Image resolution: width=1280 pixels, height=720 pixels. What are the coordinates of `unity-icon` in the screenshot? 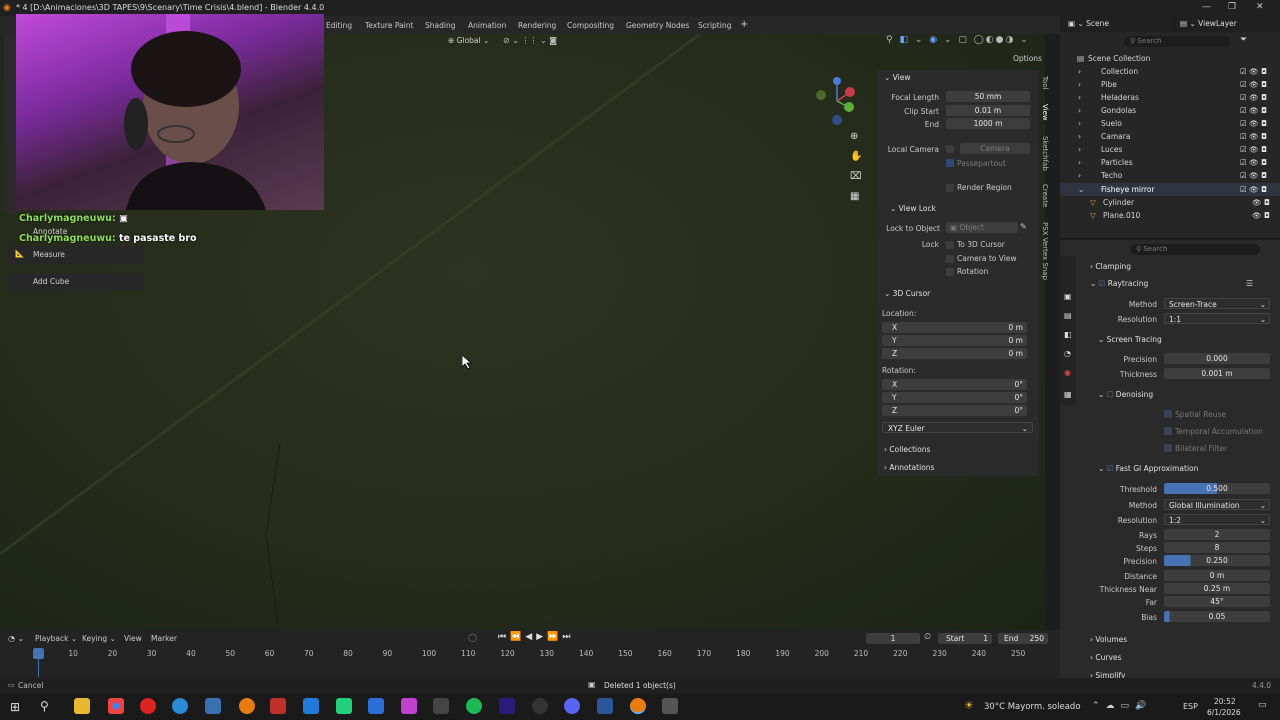 It's located at (441, 706).